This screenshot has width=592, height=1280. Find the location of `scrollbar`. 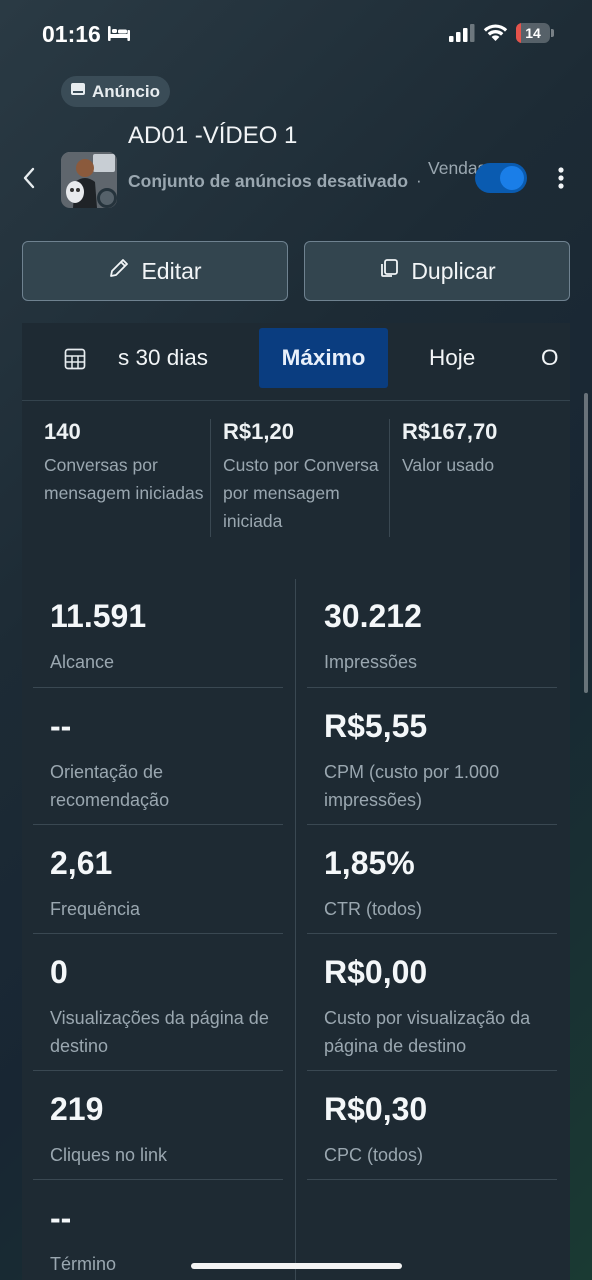

scrollbar is located at coordinates (586, 543).